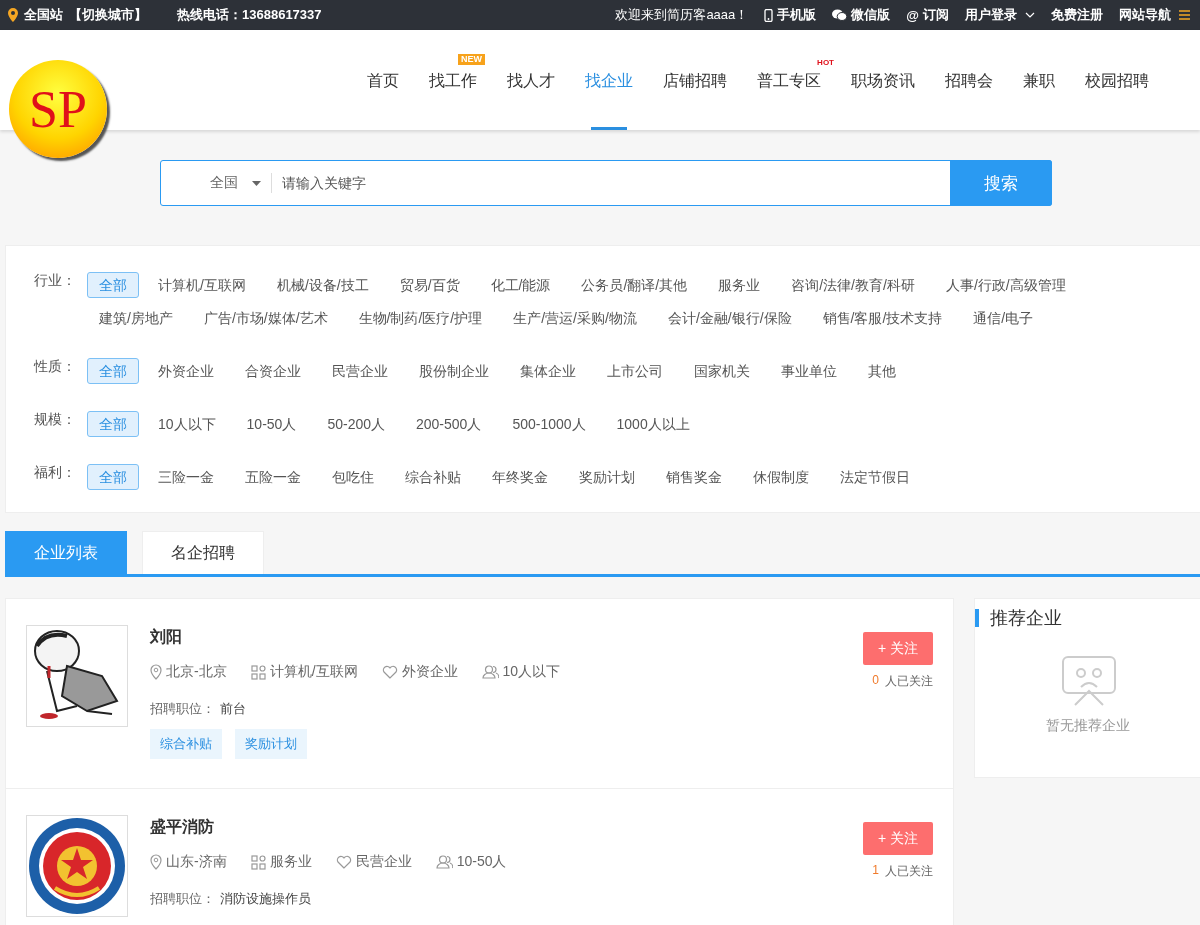 This screenshot has height=925, width=1200. What do you see at coordinates (273, 371) in the screenshot?
I see `filter-option: 合资企业` at bounding box center [273, 371].